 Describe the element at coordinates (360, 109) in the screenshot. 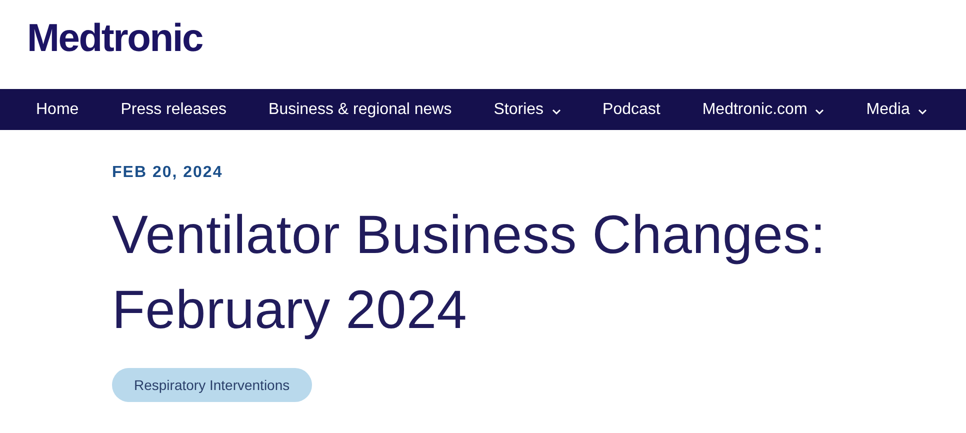

I see `nav-link: Business & regional news` at that location.